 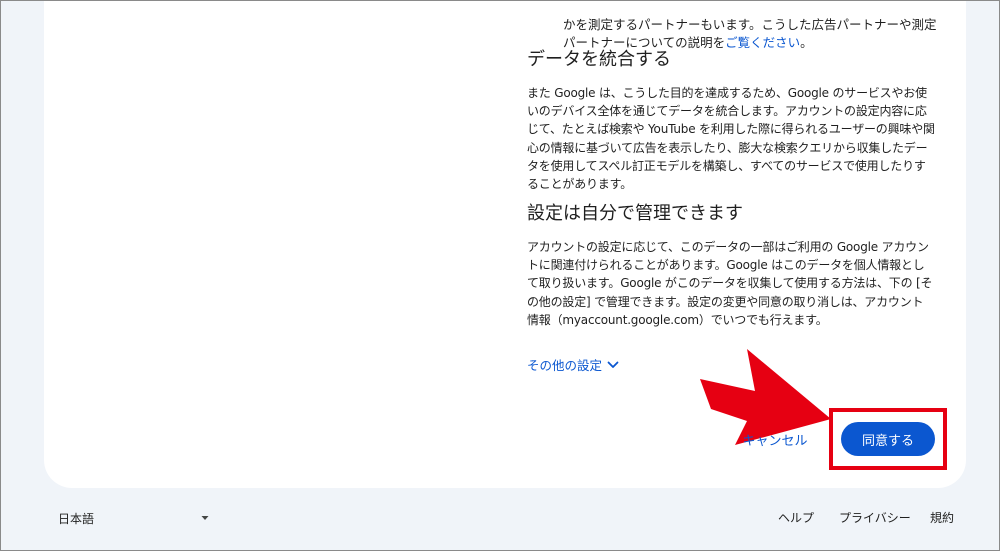 I want to click on more-settings-label: その他の設定, so click(x=565, y=365).